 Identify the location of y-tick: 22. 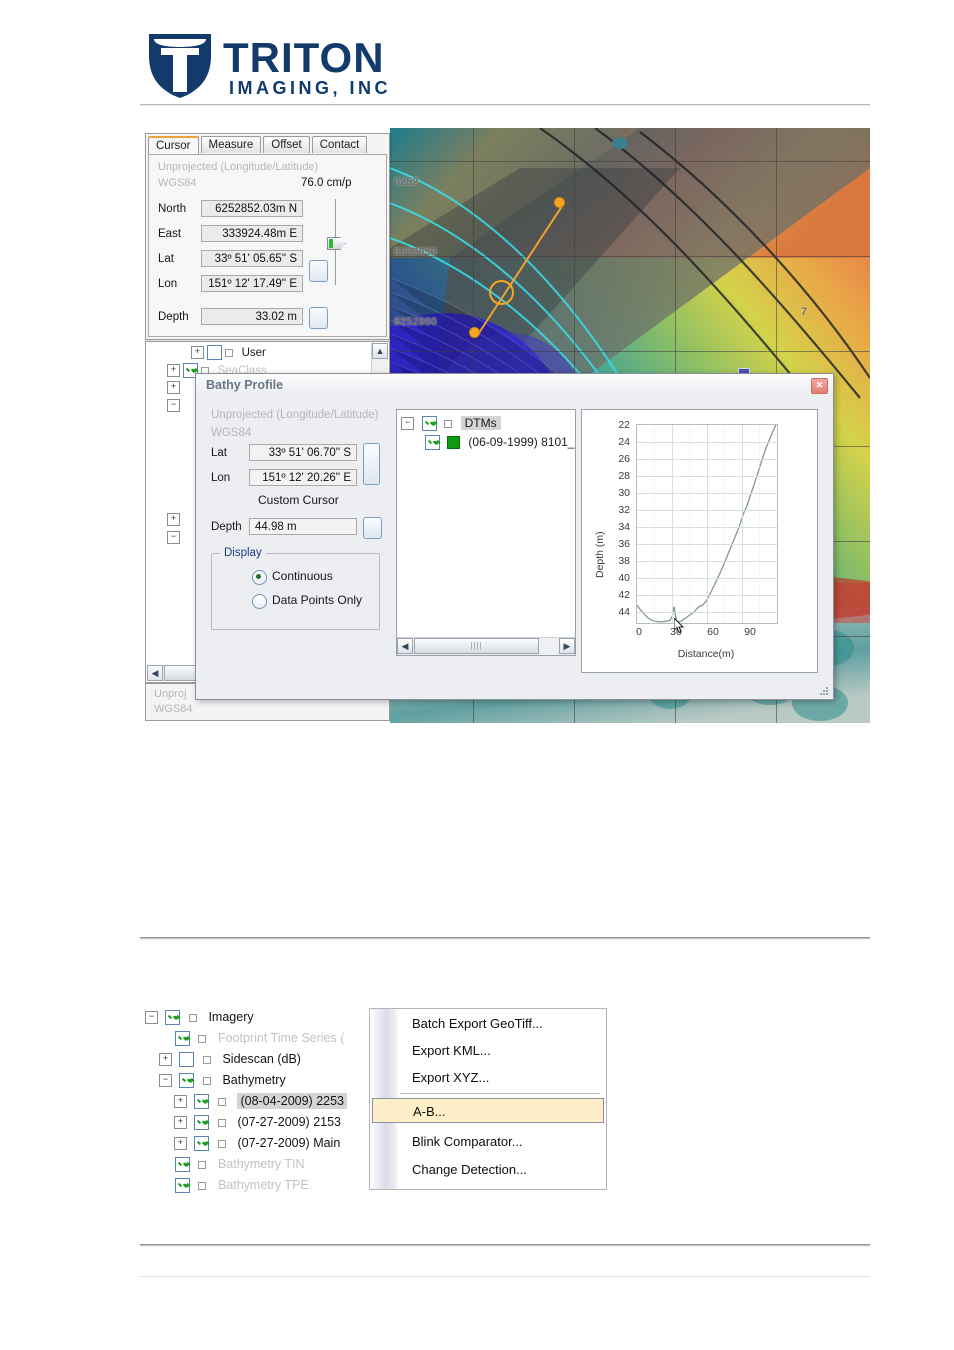
(624, 425).